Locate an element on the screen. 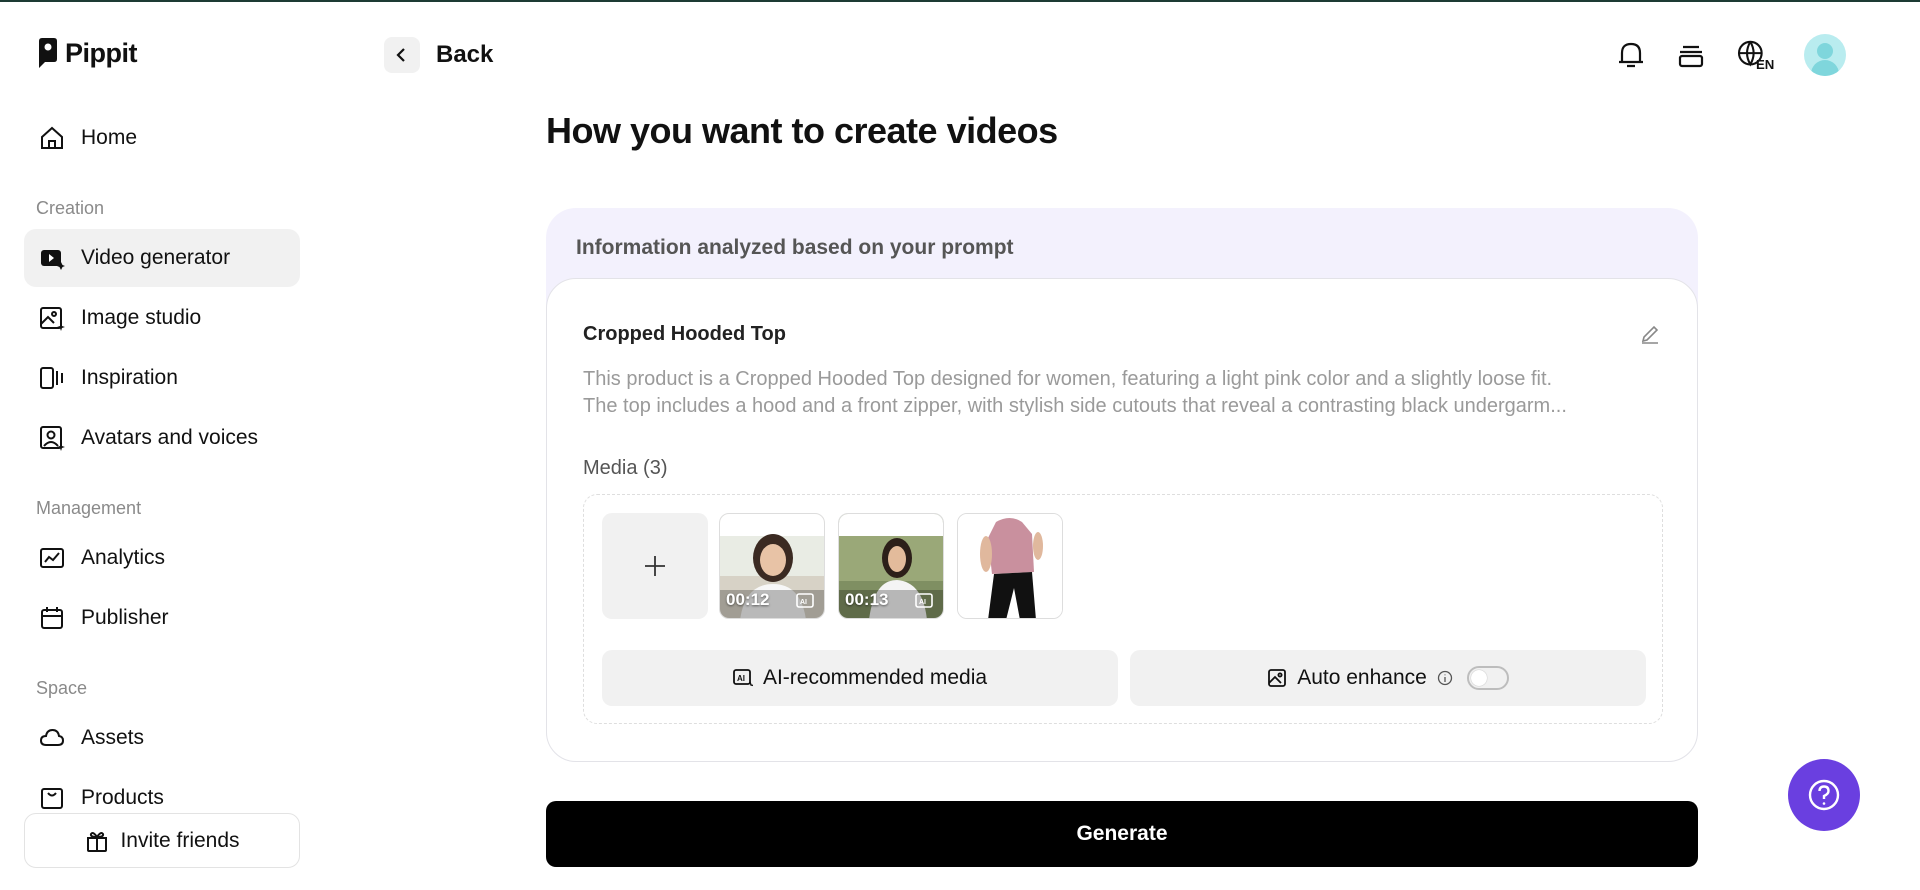  product-name: Cropped Hooded Top is located at coordinates (684, 334).